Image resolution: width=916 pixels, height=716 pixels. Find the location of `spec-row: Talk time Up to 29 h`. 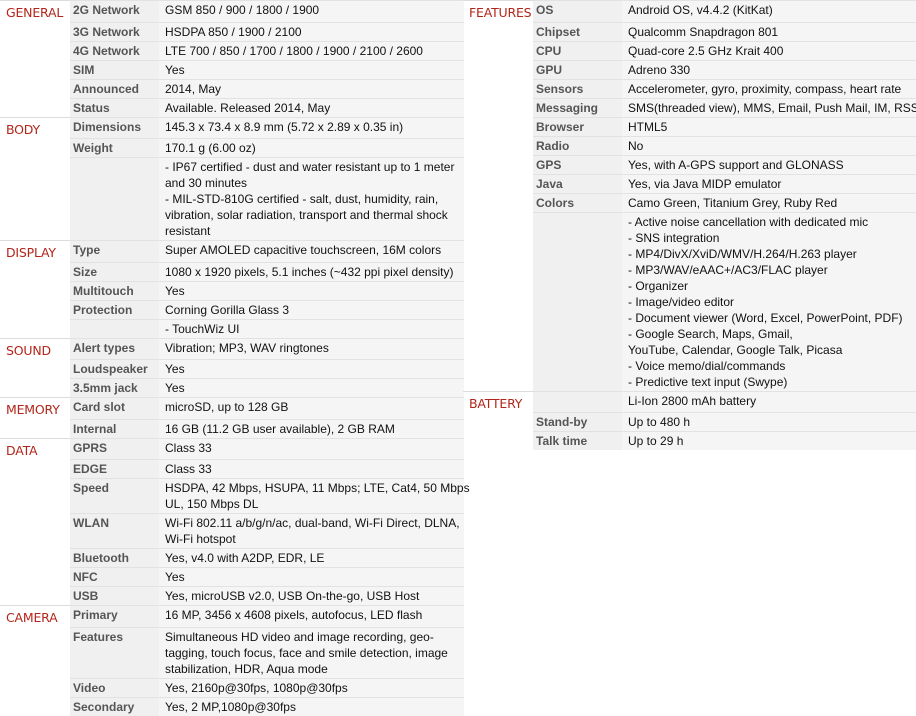

spec-row: Talk time Up to 29 h is located at coordinates (689, 441).